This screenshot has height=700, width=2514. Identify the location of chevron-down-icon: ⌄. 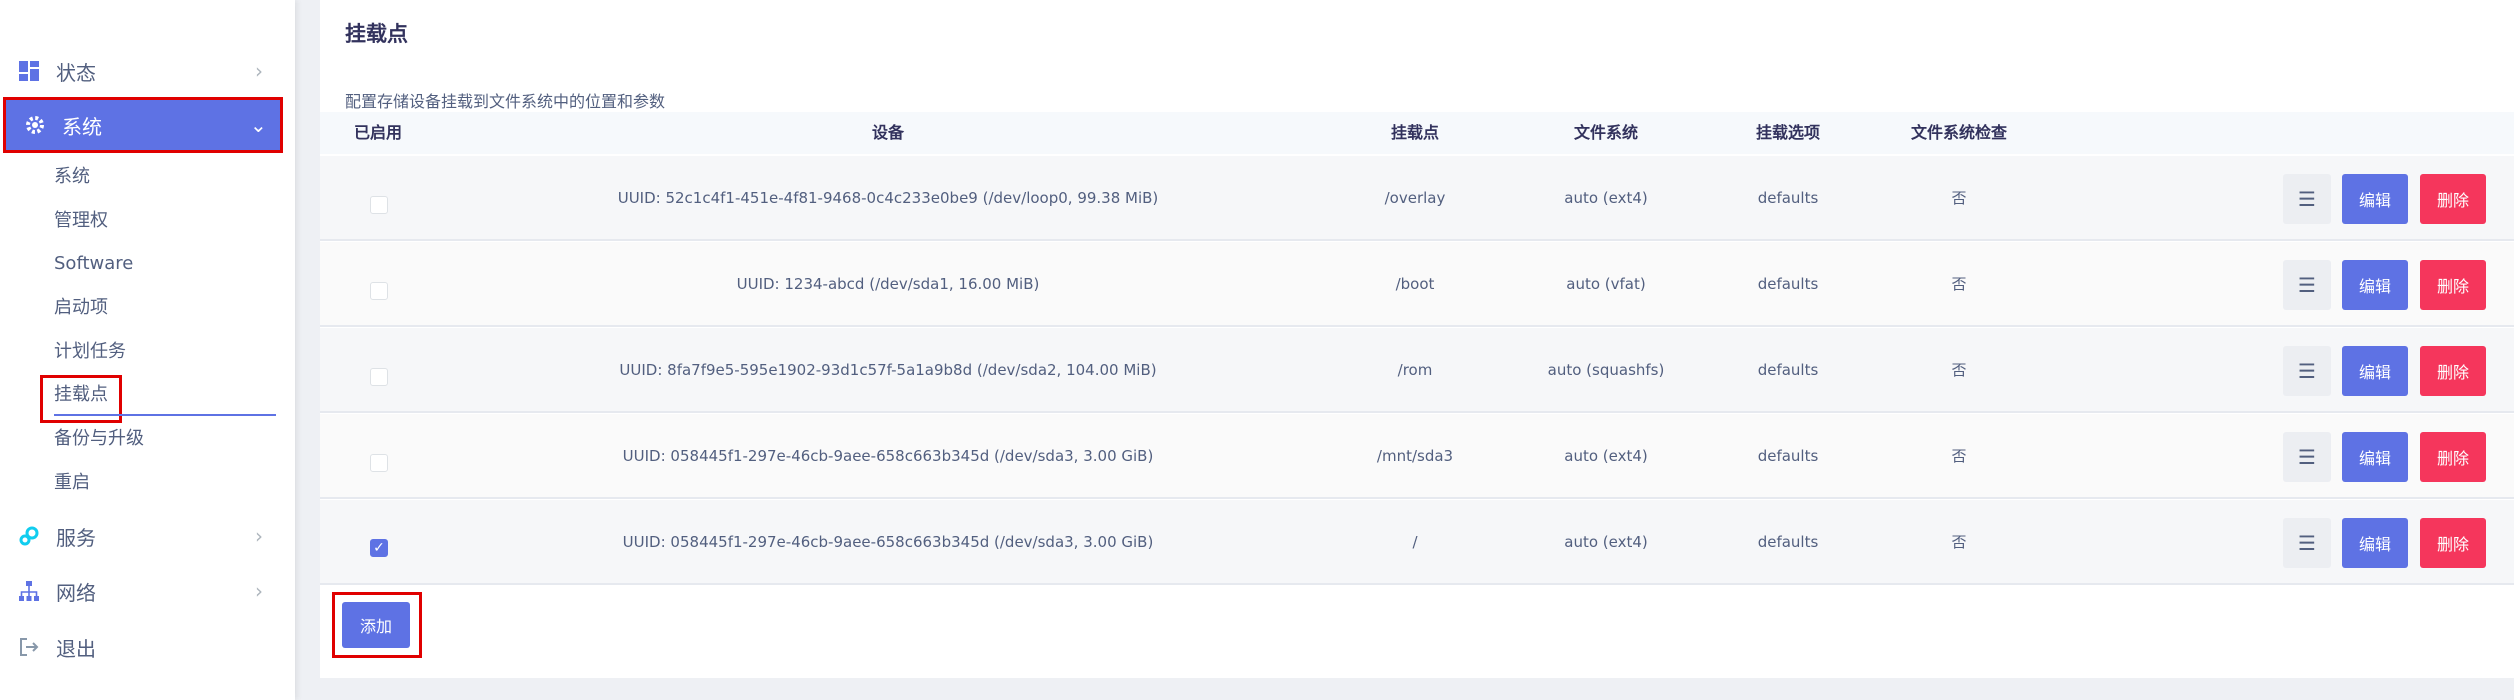
(258, 125).